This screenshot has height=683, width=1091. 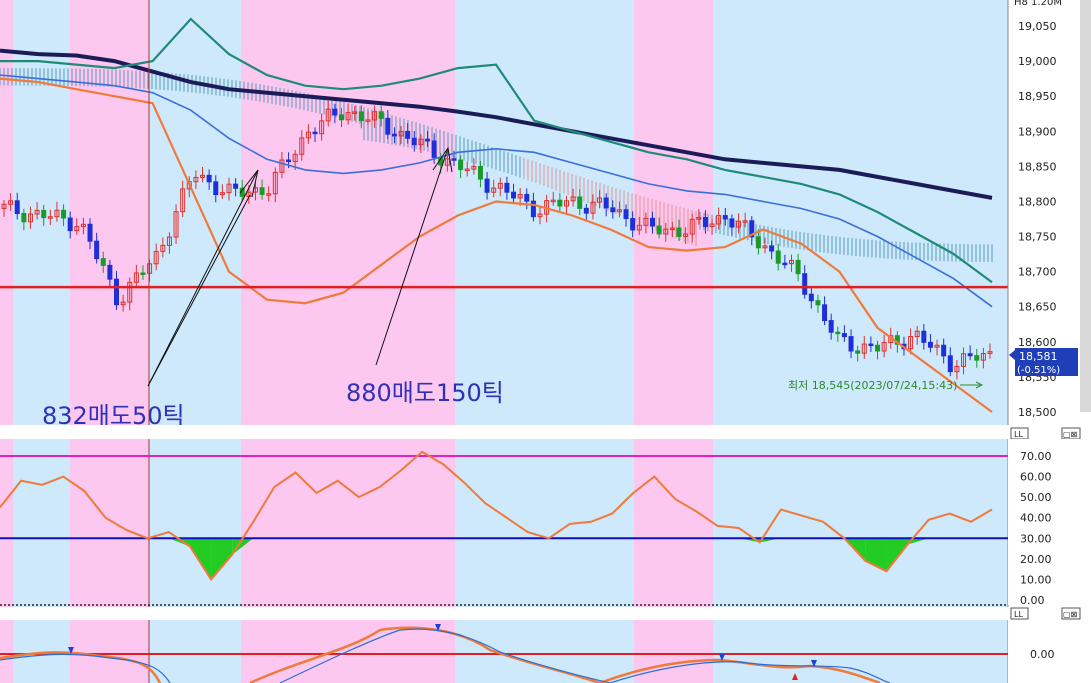 I want to click on rsi-tick-label: 50.00, so click(x=1036, y=497).